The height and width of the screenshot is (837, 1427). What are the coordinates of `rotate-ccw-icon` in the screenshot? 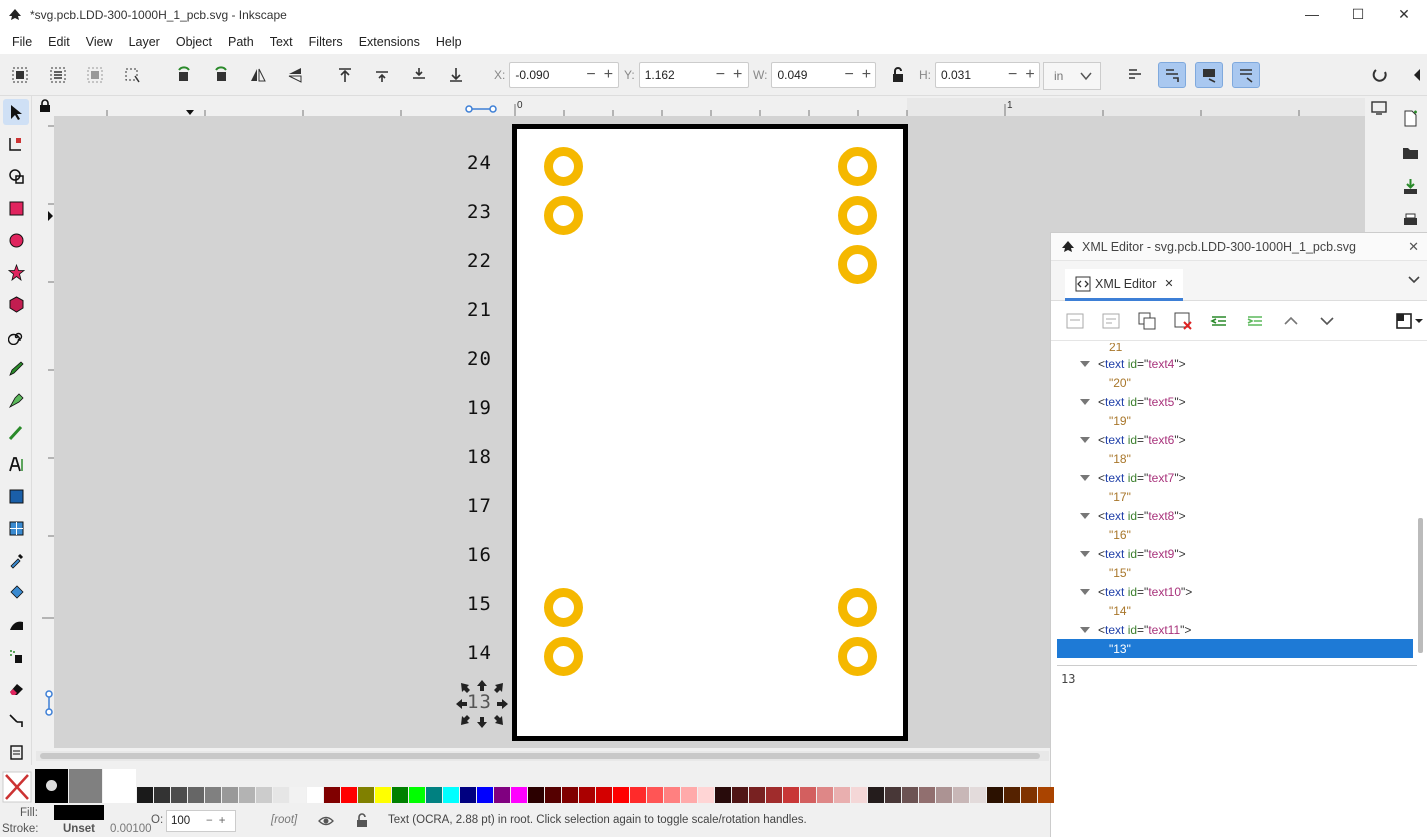 It's located at (184, 75).